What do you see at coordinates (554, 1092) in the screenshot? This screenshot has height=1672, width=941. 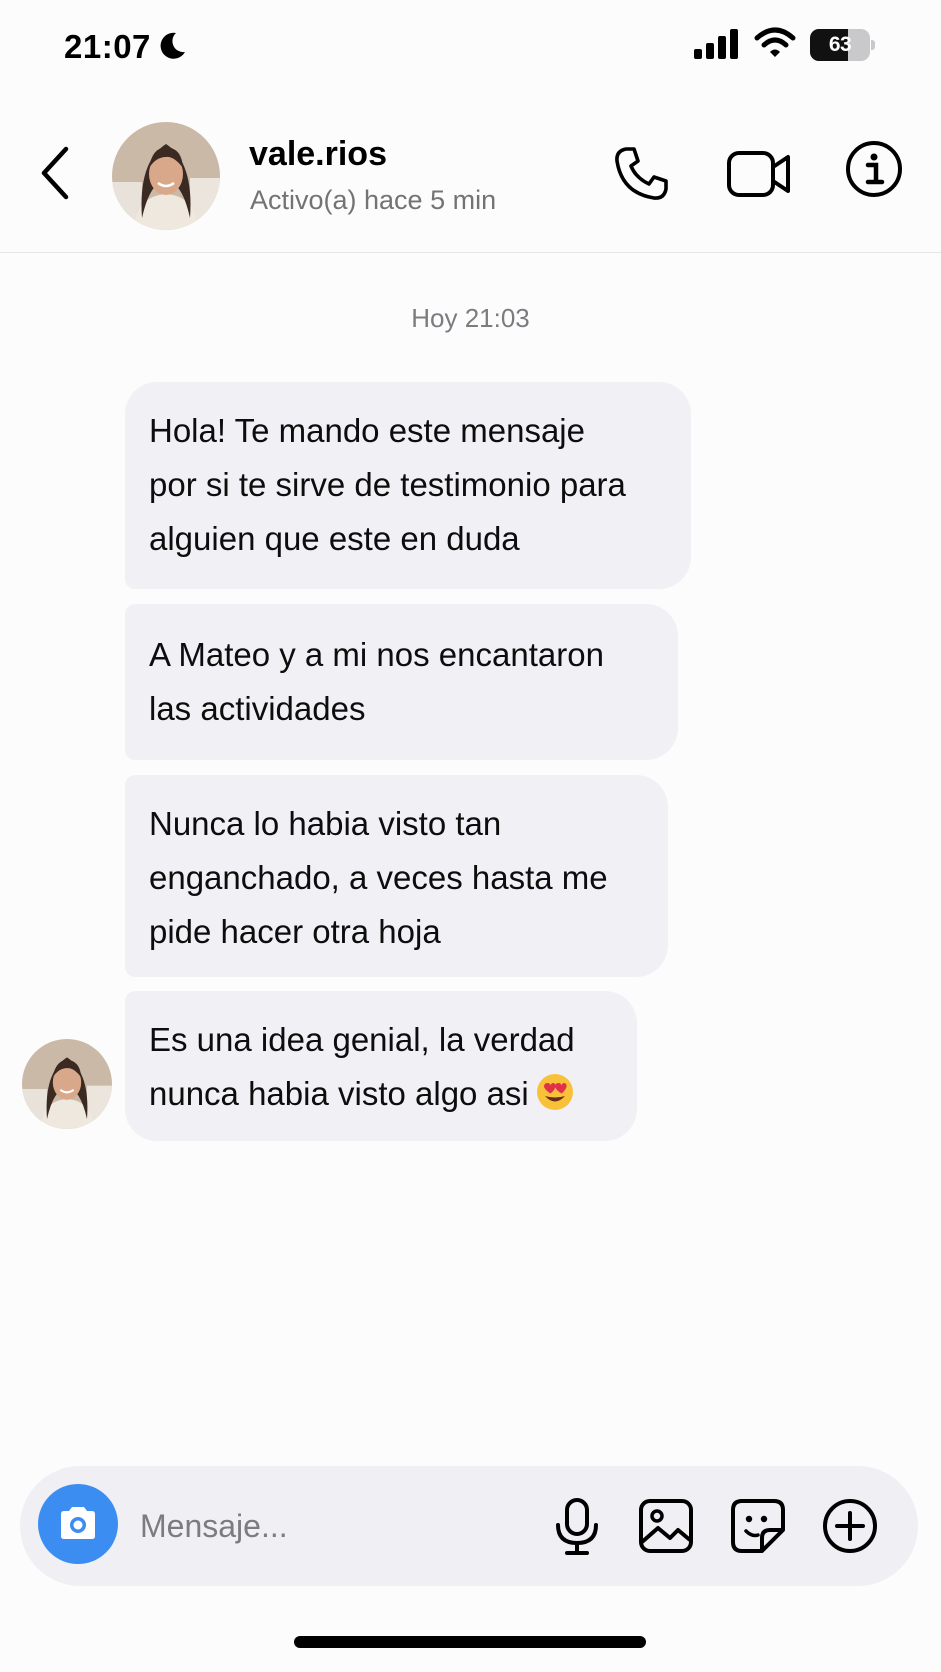 I see `heart-eyes-emoji` at bounding box center [554, 1092].